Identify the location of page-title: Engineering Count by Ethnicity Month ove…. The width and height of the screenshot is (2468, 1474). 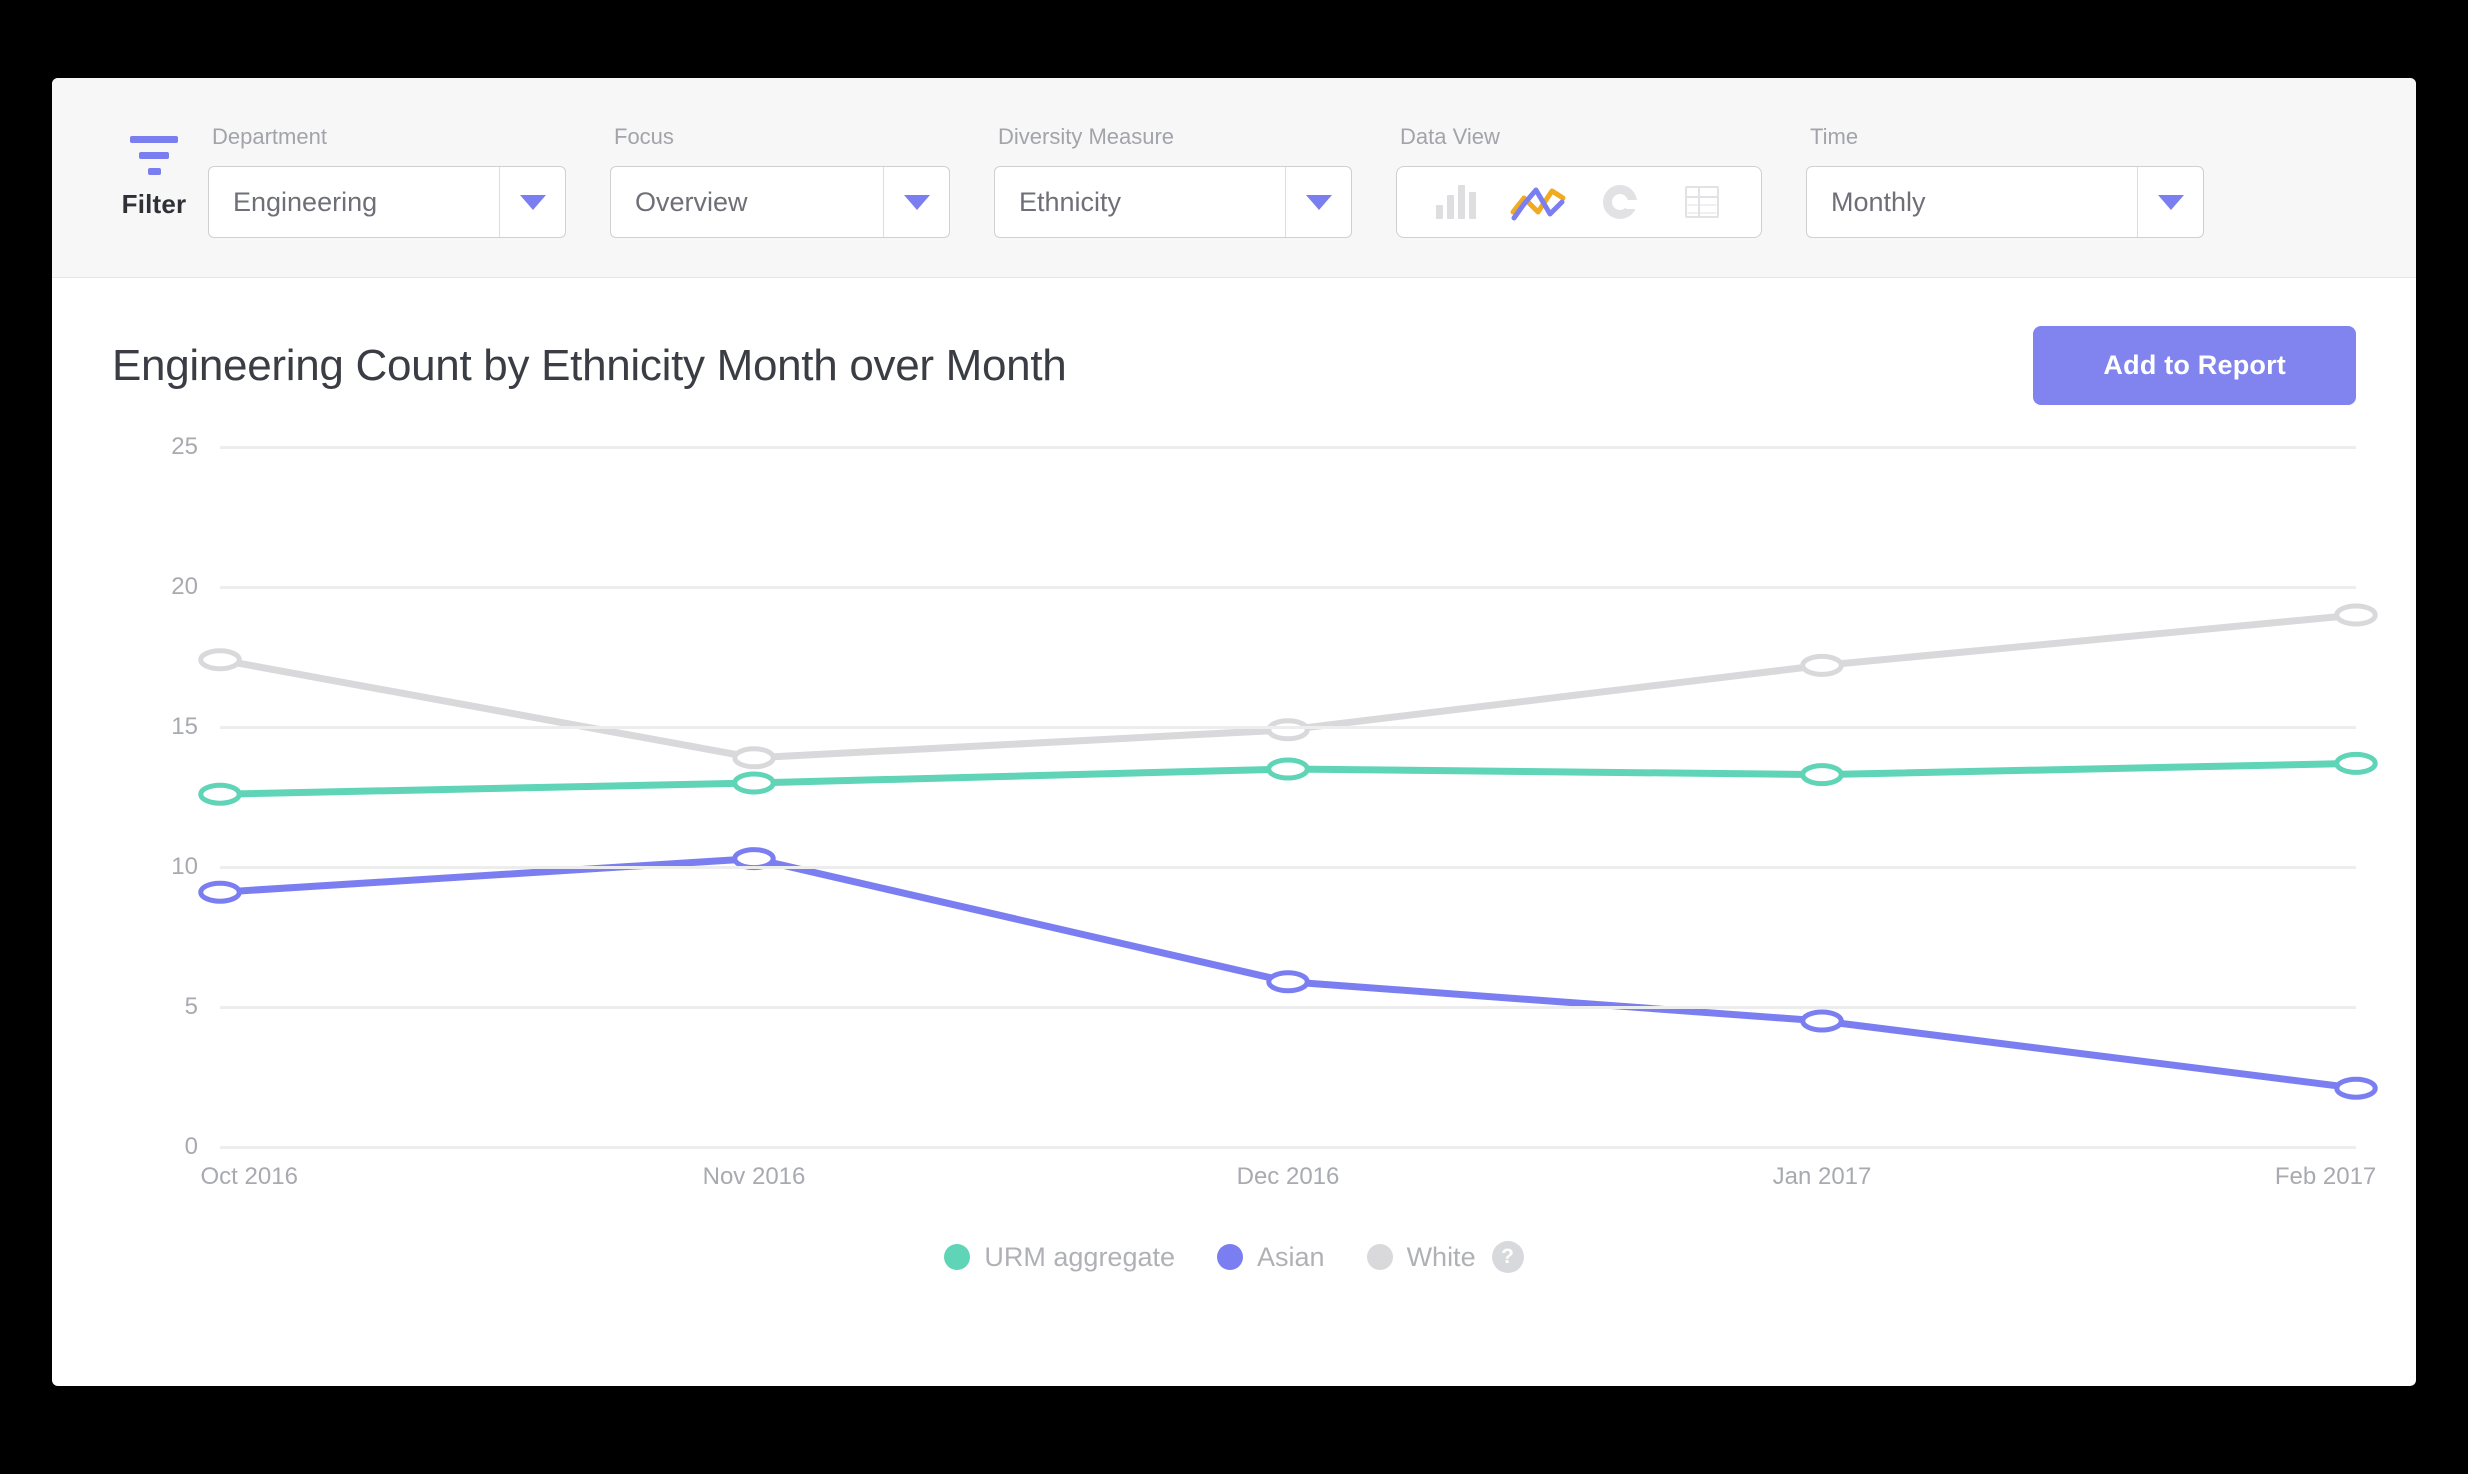
(589, 365).